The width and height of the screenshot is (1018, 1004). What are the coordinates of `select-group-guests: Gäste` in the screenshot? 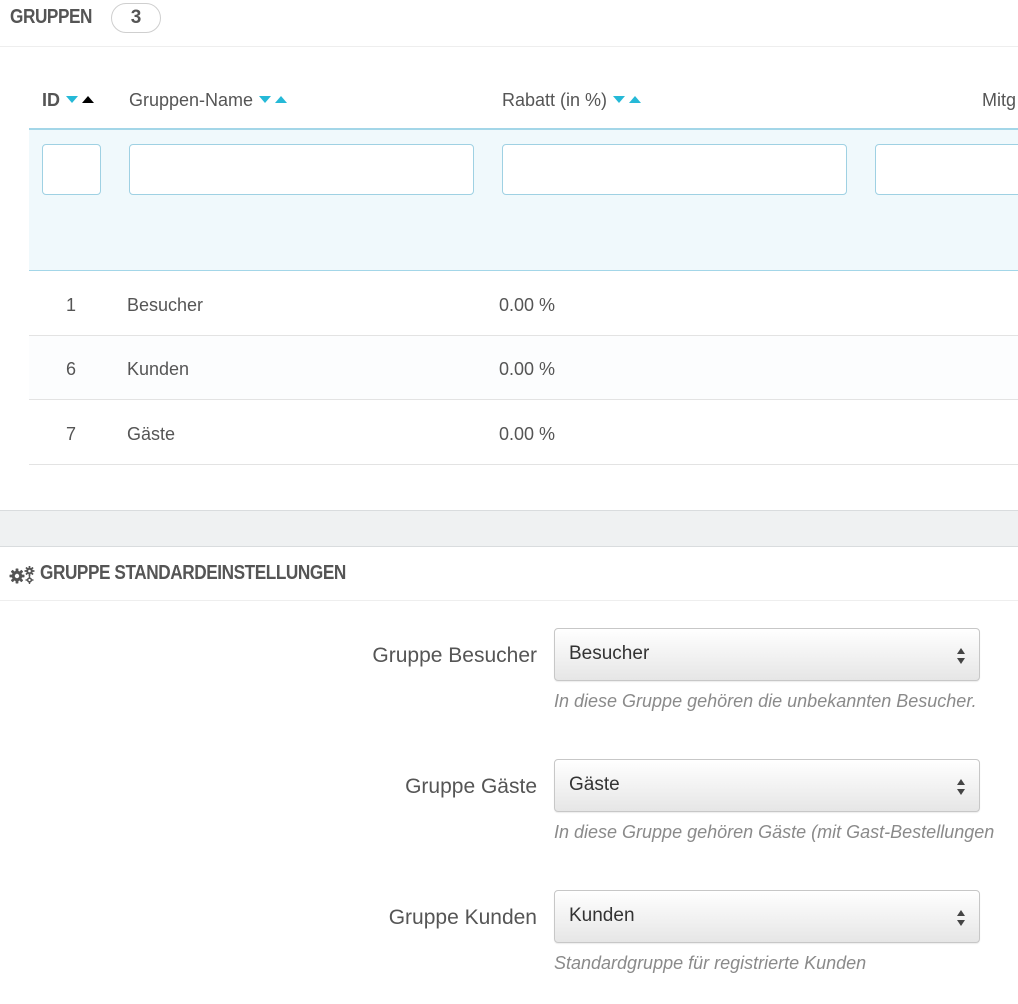 It's located at (767, 785).